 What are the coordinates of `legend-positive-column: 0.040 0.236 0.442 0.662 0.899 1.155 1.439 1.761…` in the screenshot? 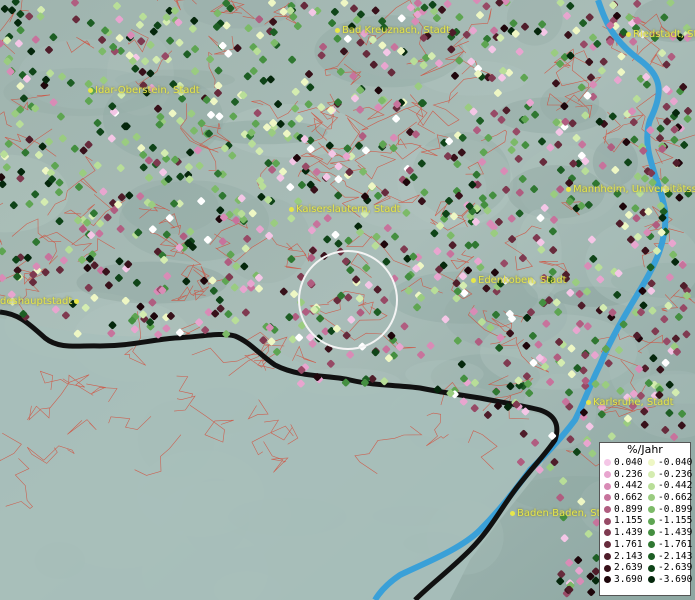 It's located at (622, 521).